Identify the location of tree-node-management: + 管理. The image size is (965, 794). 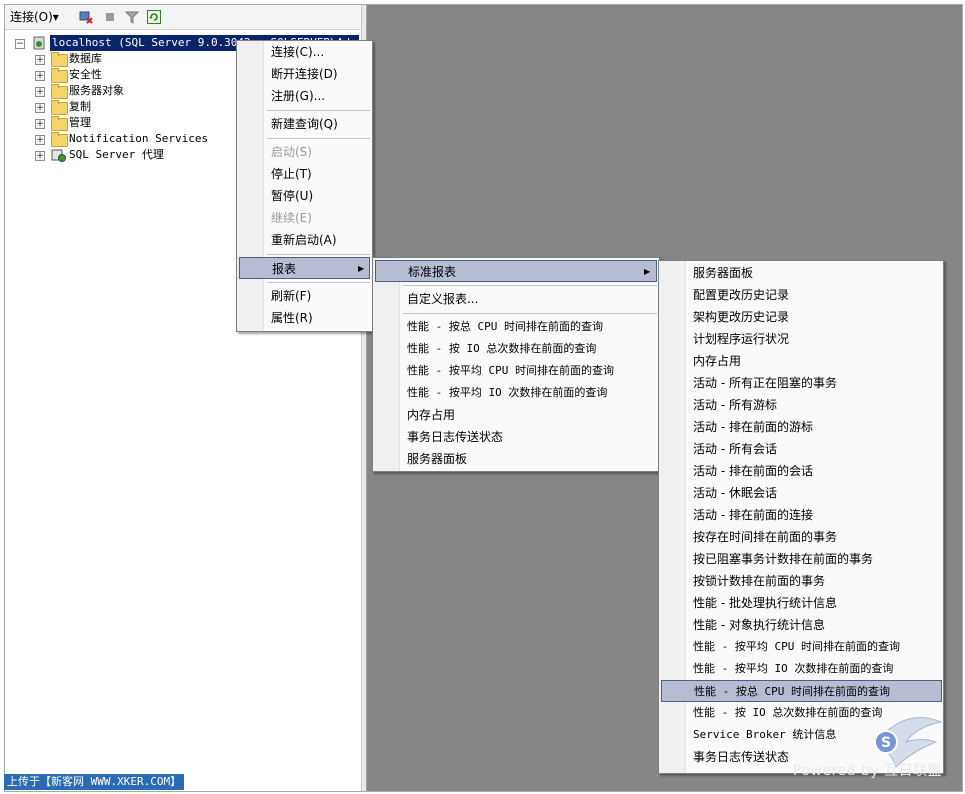
(135, 123).